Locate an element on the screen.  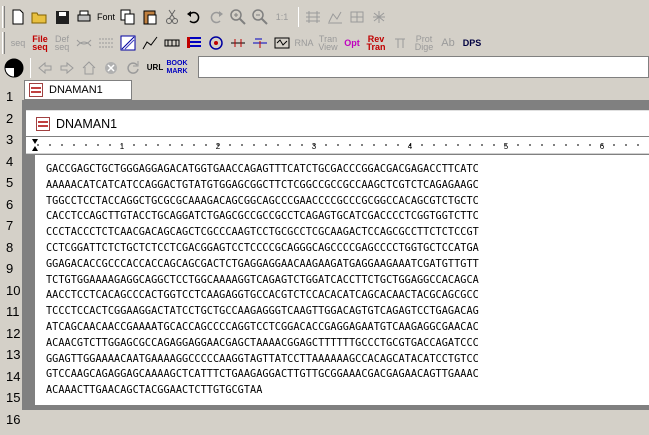
row-number: 15 is located at coordinates (13, 397).